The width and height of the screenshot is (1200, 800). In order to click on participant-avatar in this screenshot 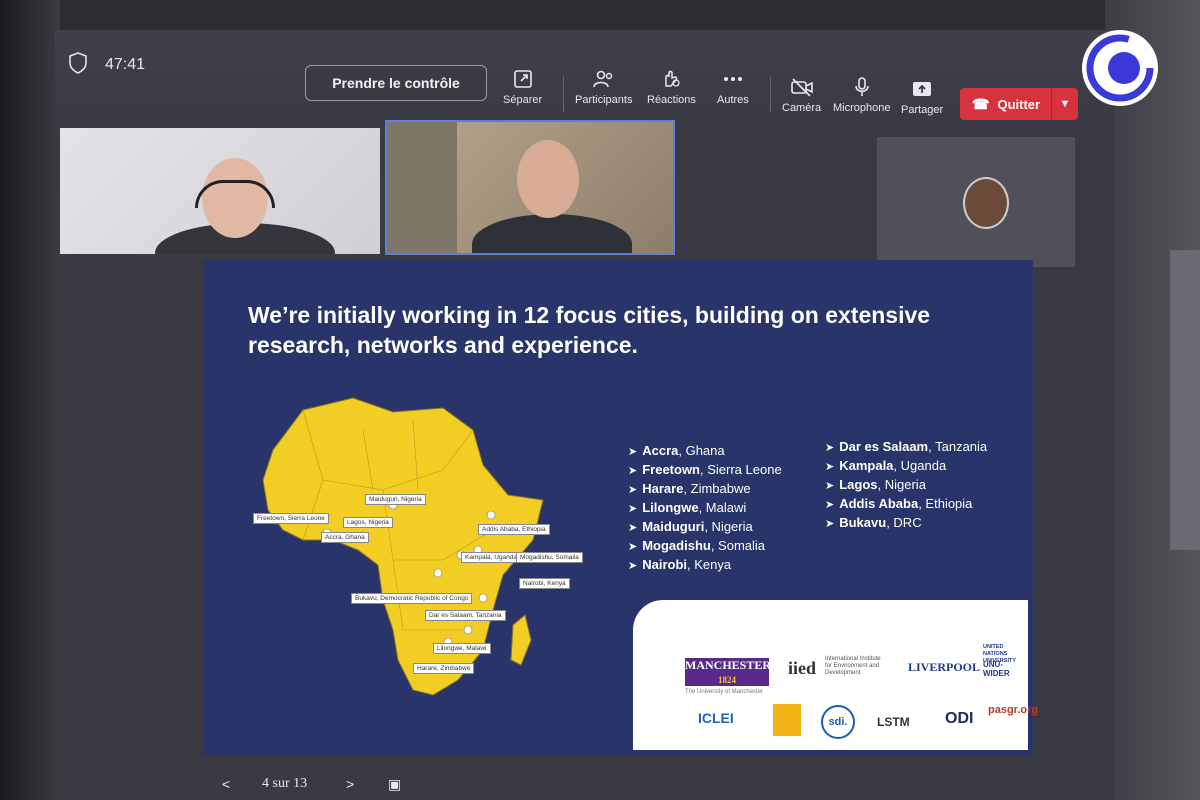, I will do `click(986, 203)`.